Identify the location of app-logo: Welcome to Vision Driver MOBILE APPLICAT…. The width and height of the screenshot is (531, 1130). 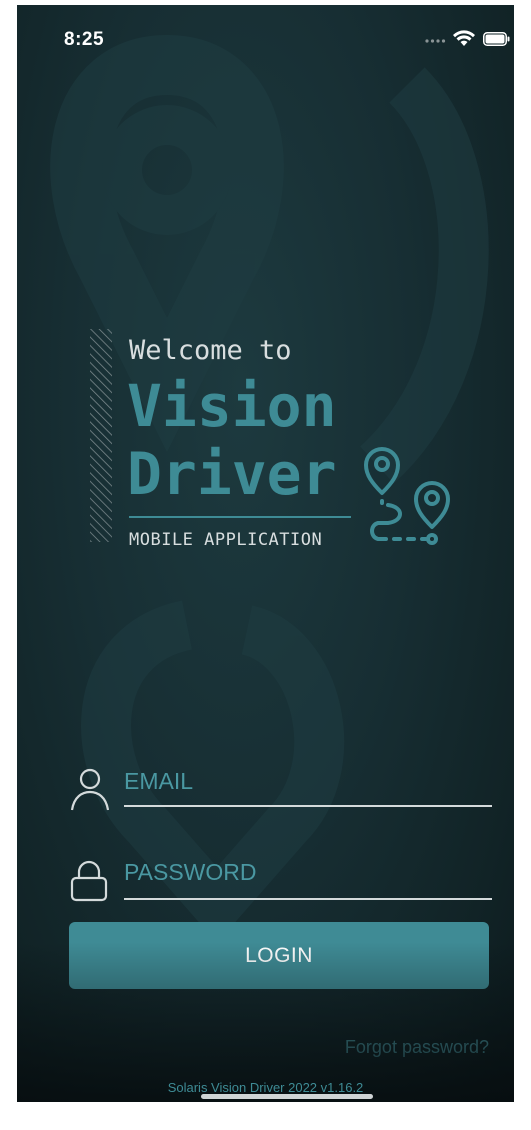
(282, 442).